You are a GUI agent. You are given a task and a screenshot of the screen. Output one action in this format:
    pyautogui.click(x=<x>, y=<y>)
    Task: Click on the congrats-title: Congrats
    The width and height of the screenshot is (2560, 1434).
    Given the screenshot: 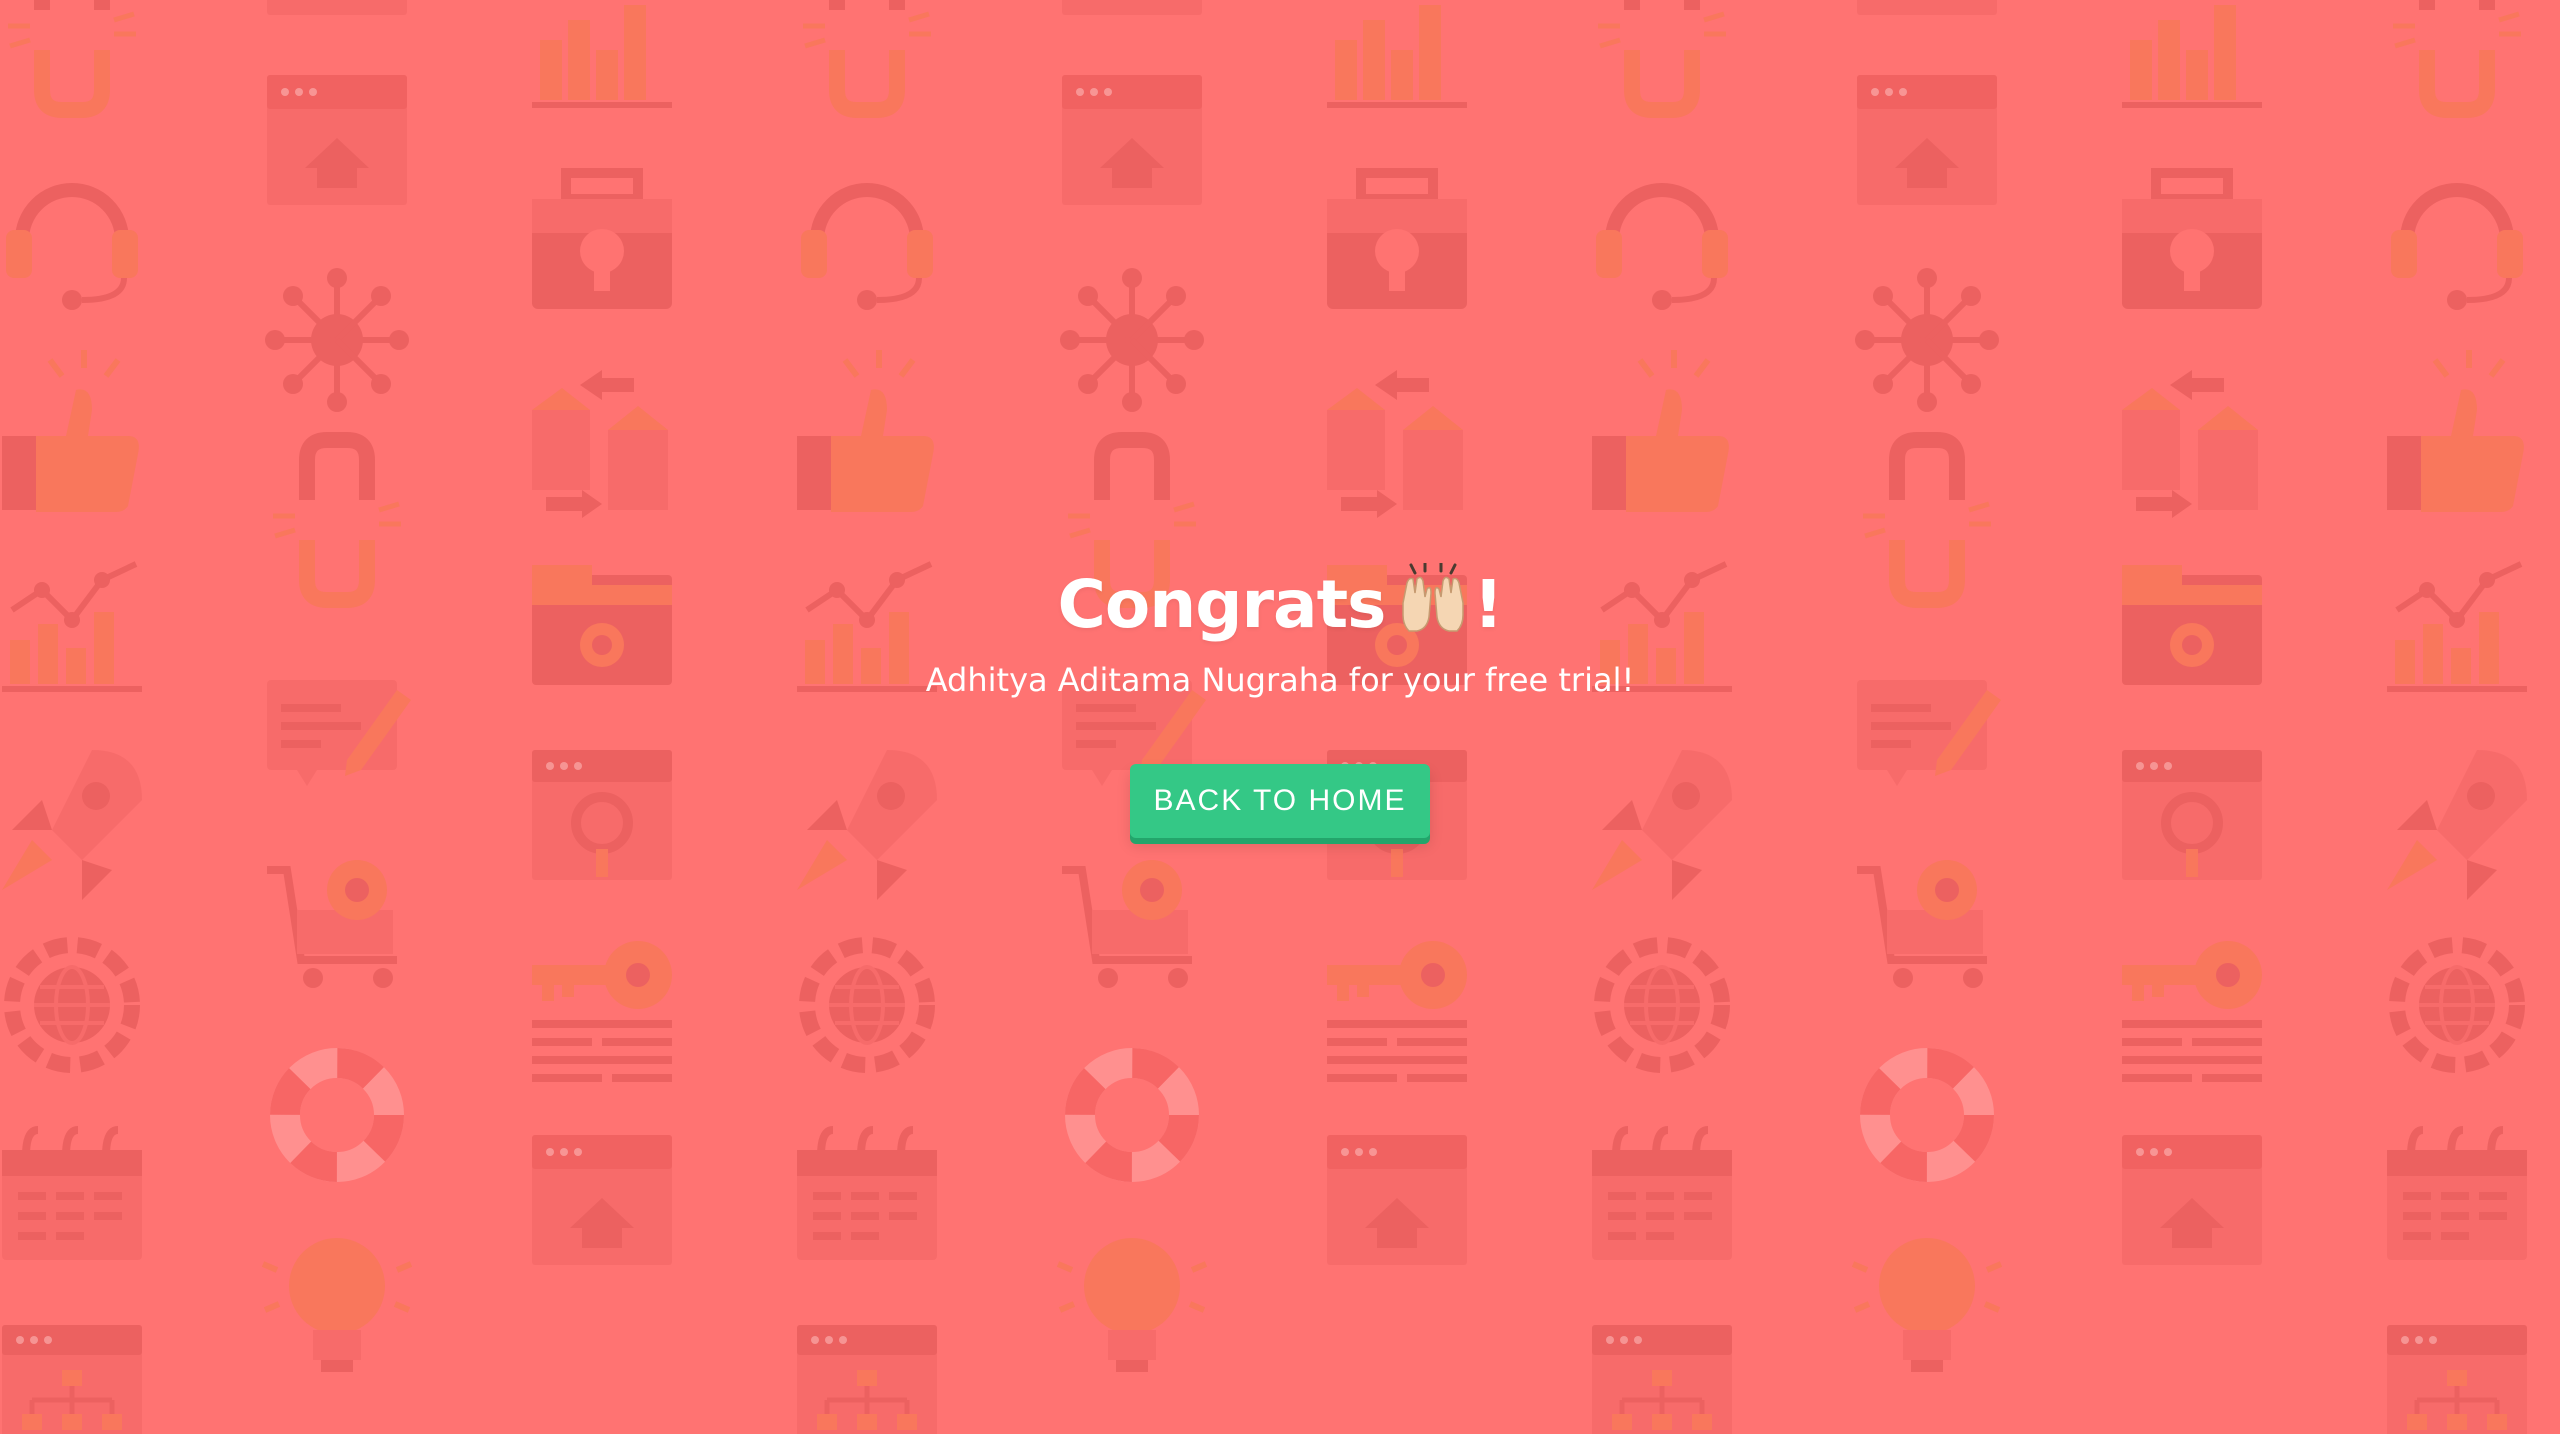 What is the action you would take?
    pyautogui.click(x=1221, y=604)
    